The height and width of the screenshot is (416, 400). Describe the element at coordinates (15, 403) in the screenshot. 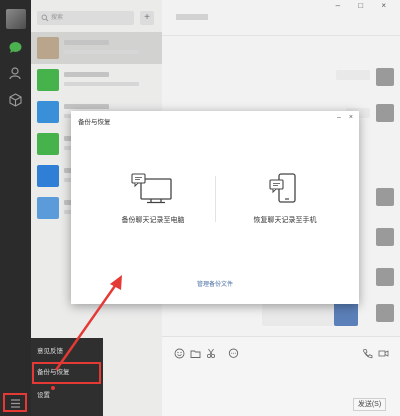

I see `menu-icon` at that location.